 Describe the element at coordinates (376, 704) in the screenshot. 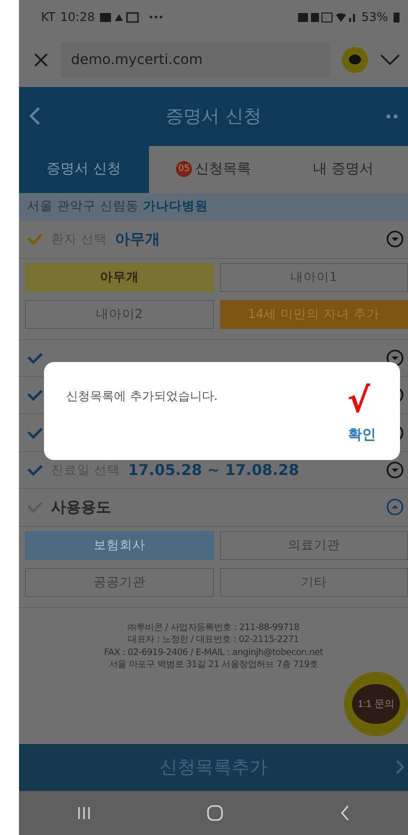

I see `chat-button: 1:1 문의` at that location.